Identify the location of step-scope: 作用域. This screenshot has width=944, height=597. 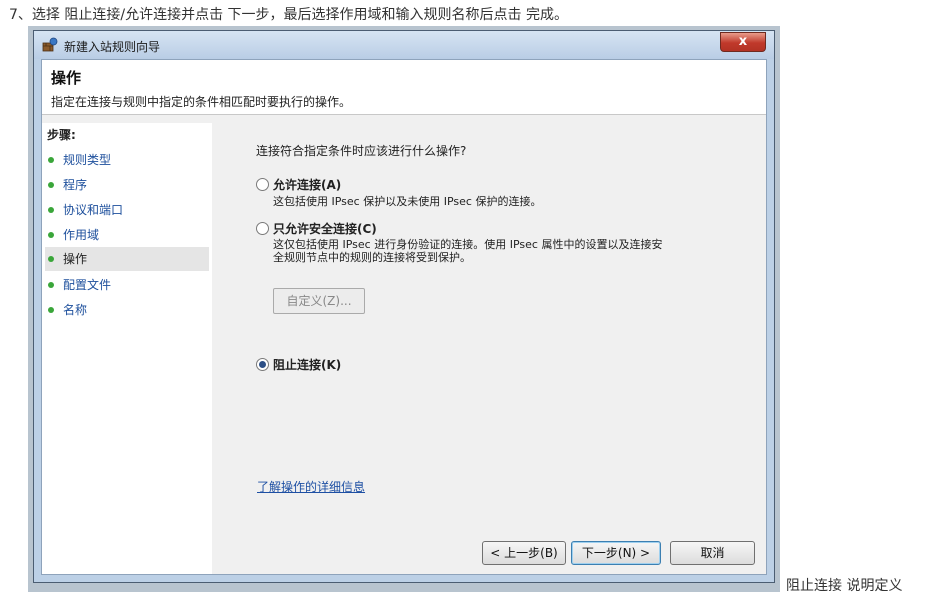
(127, 235).